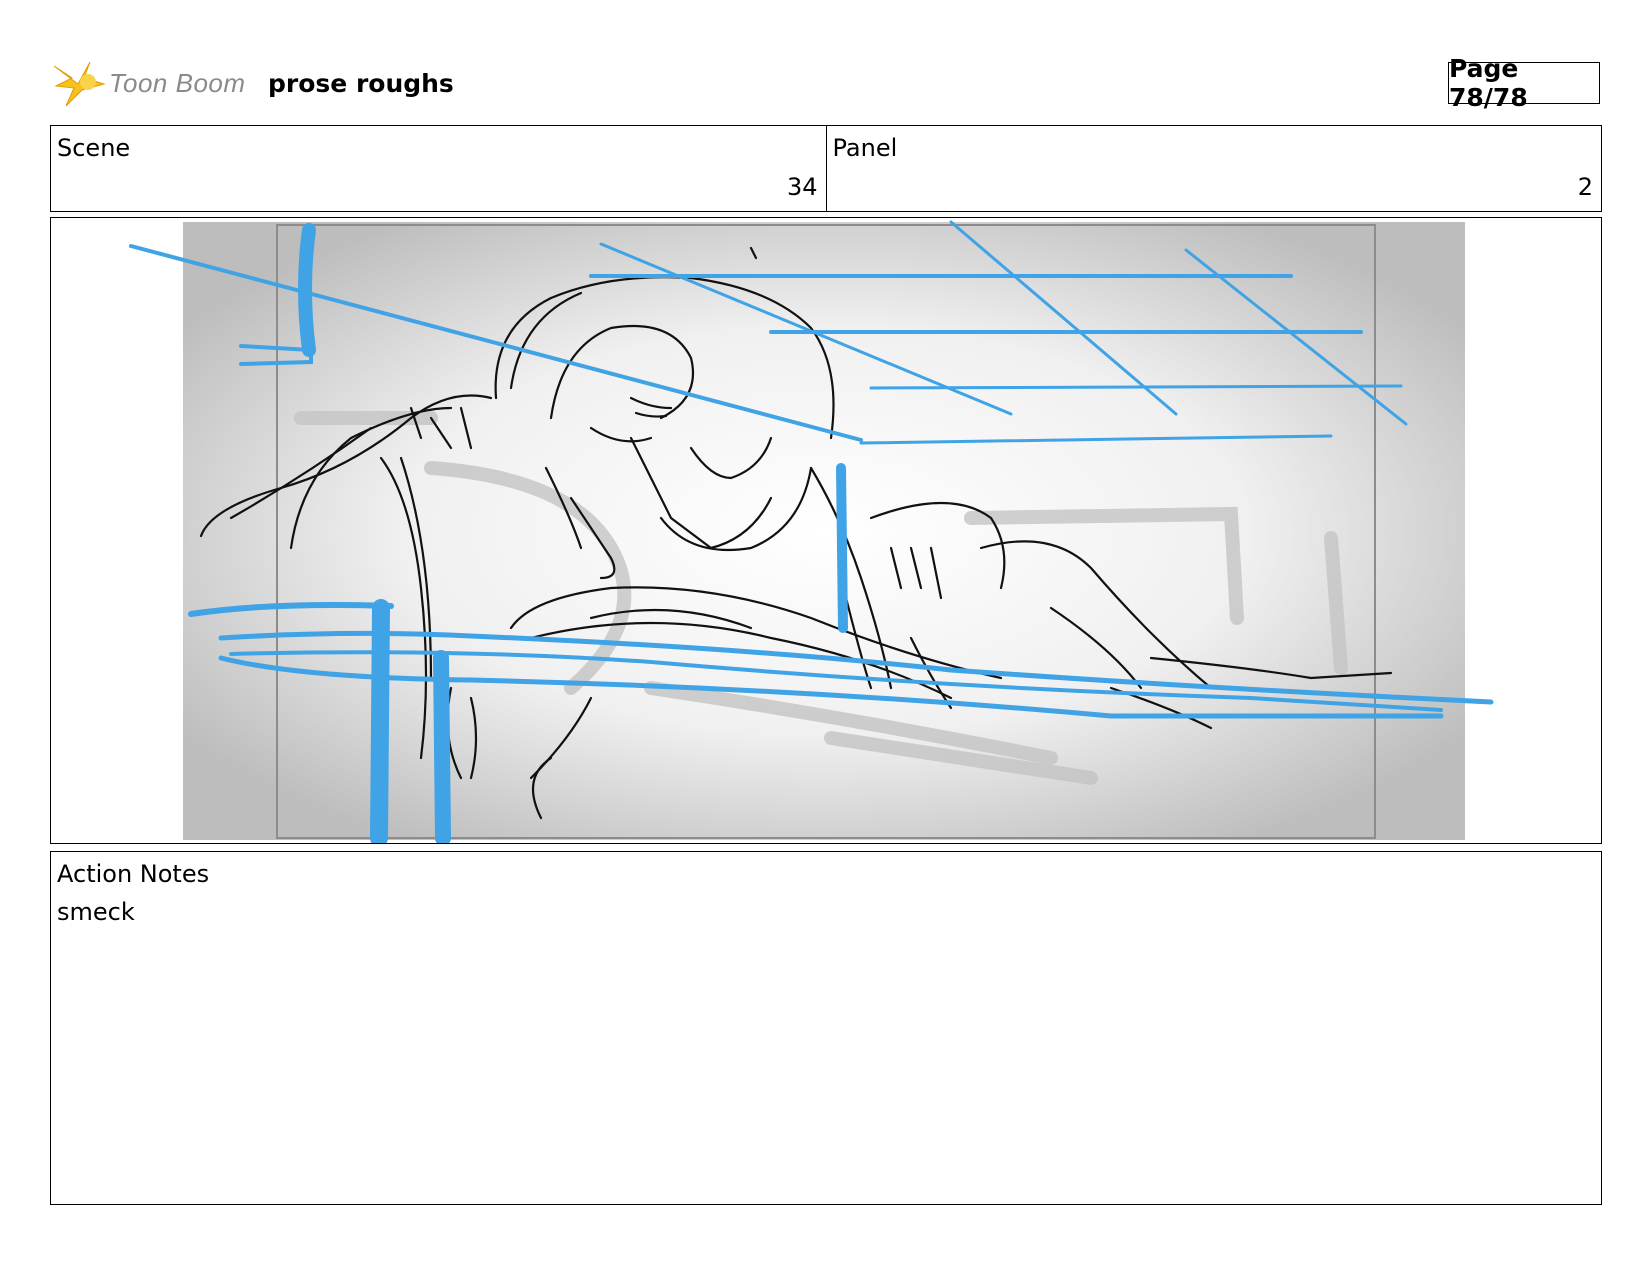 The image size is (1650, 1275). I want to click on action-notes-text: smeck, so click(96, 912).